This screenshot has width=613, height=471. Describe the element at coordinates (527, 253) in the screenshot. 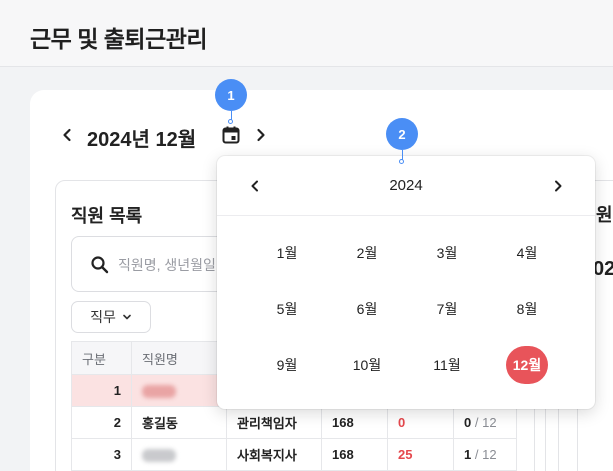

I see `month-option: 4월` at that location.